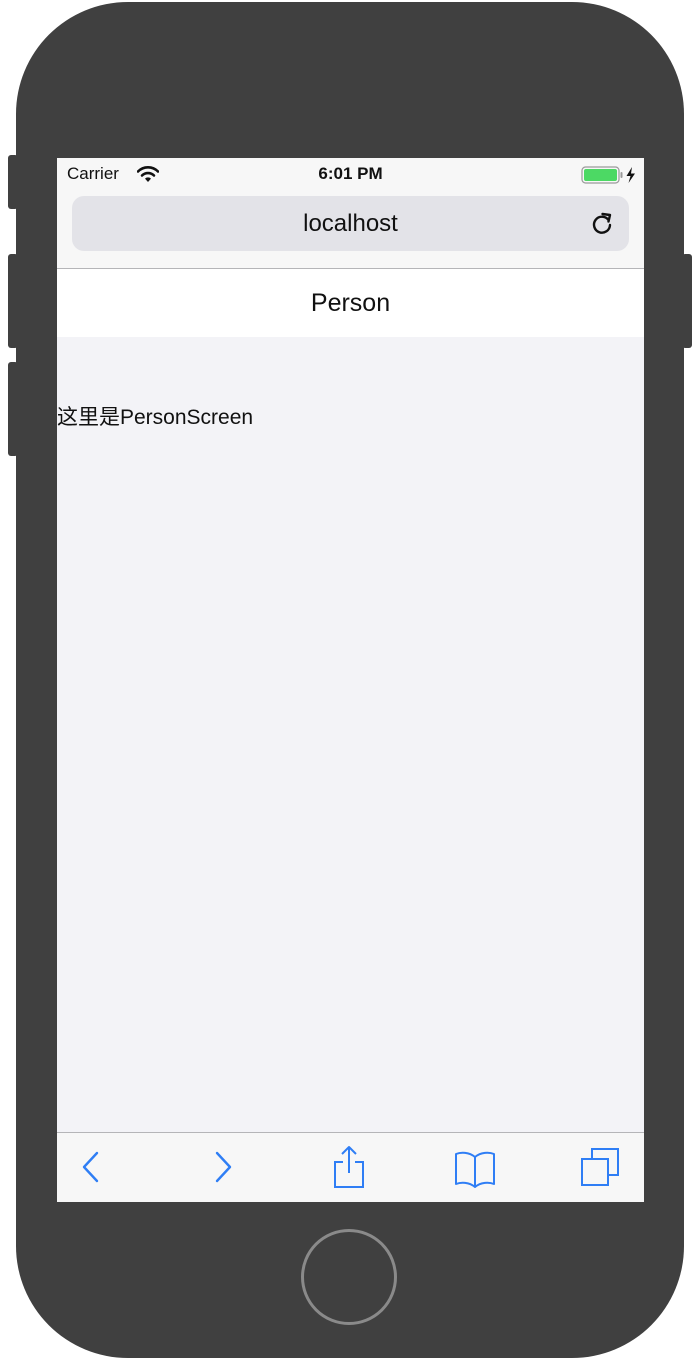 The image size is (700, 1360). I want to click on share-button, so click(349, 1167).